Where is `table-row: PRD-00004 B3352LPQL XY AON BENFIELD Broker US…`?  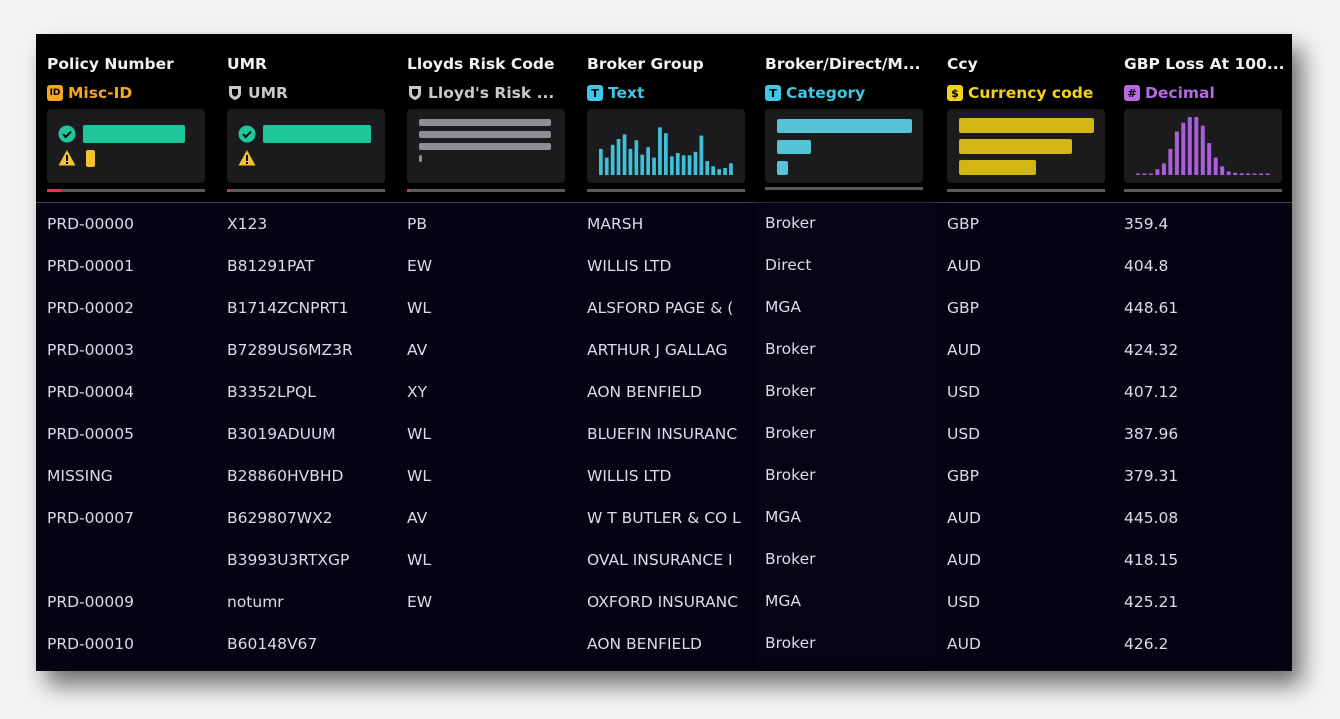 table-row: PRD-00004 B3352LPQL XY AON BENFIELD Broker US… is located at coordinates (664, 392).